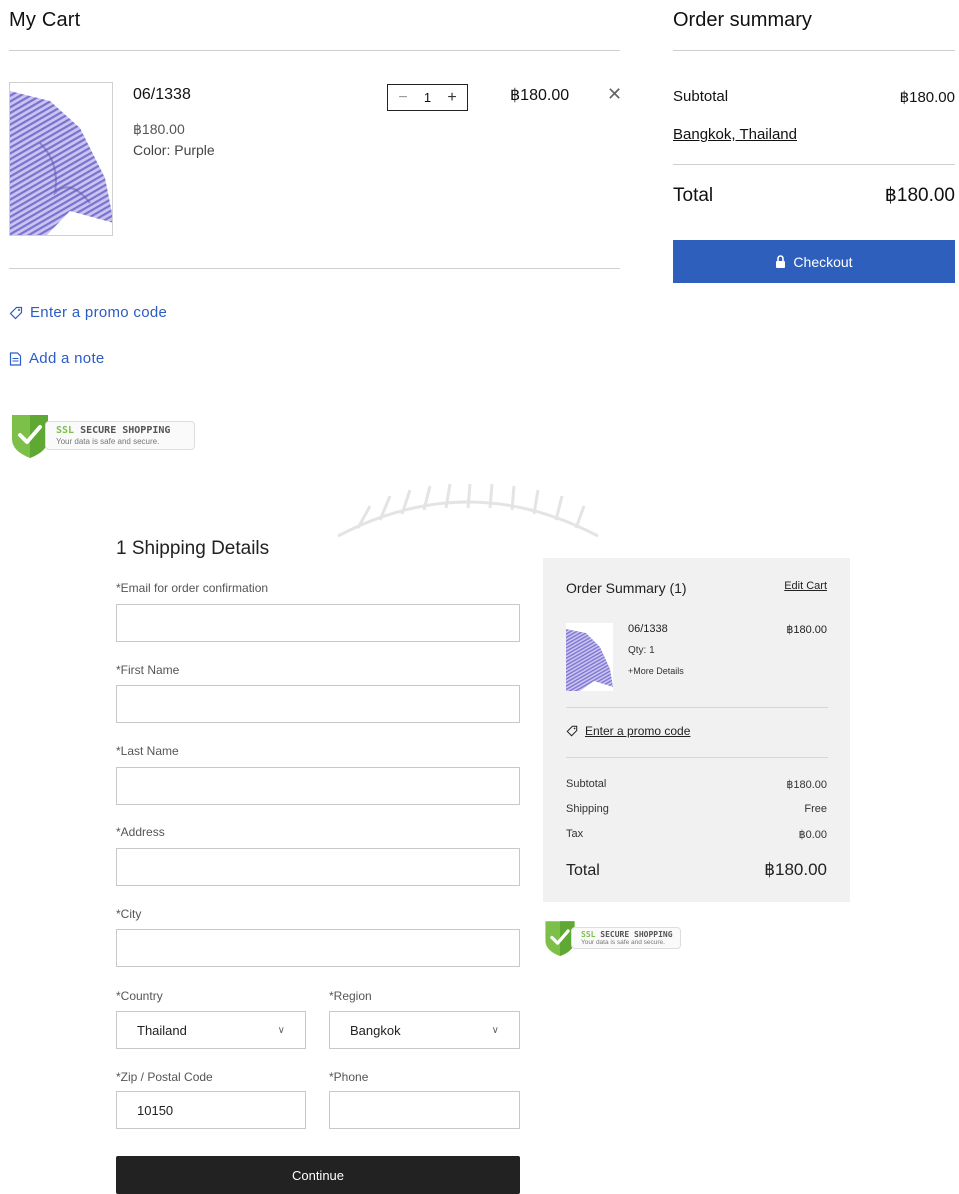  What do you see at coordinates (67, 358) in the screenshot?
I see `add-note-label: Add a note` at bounding box center [67, 358].